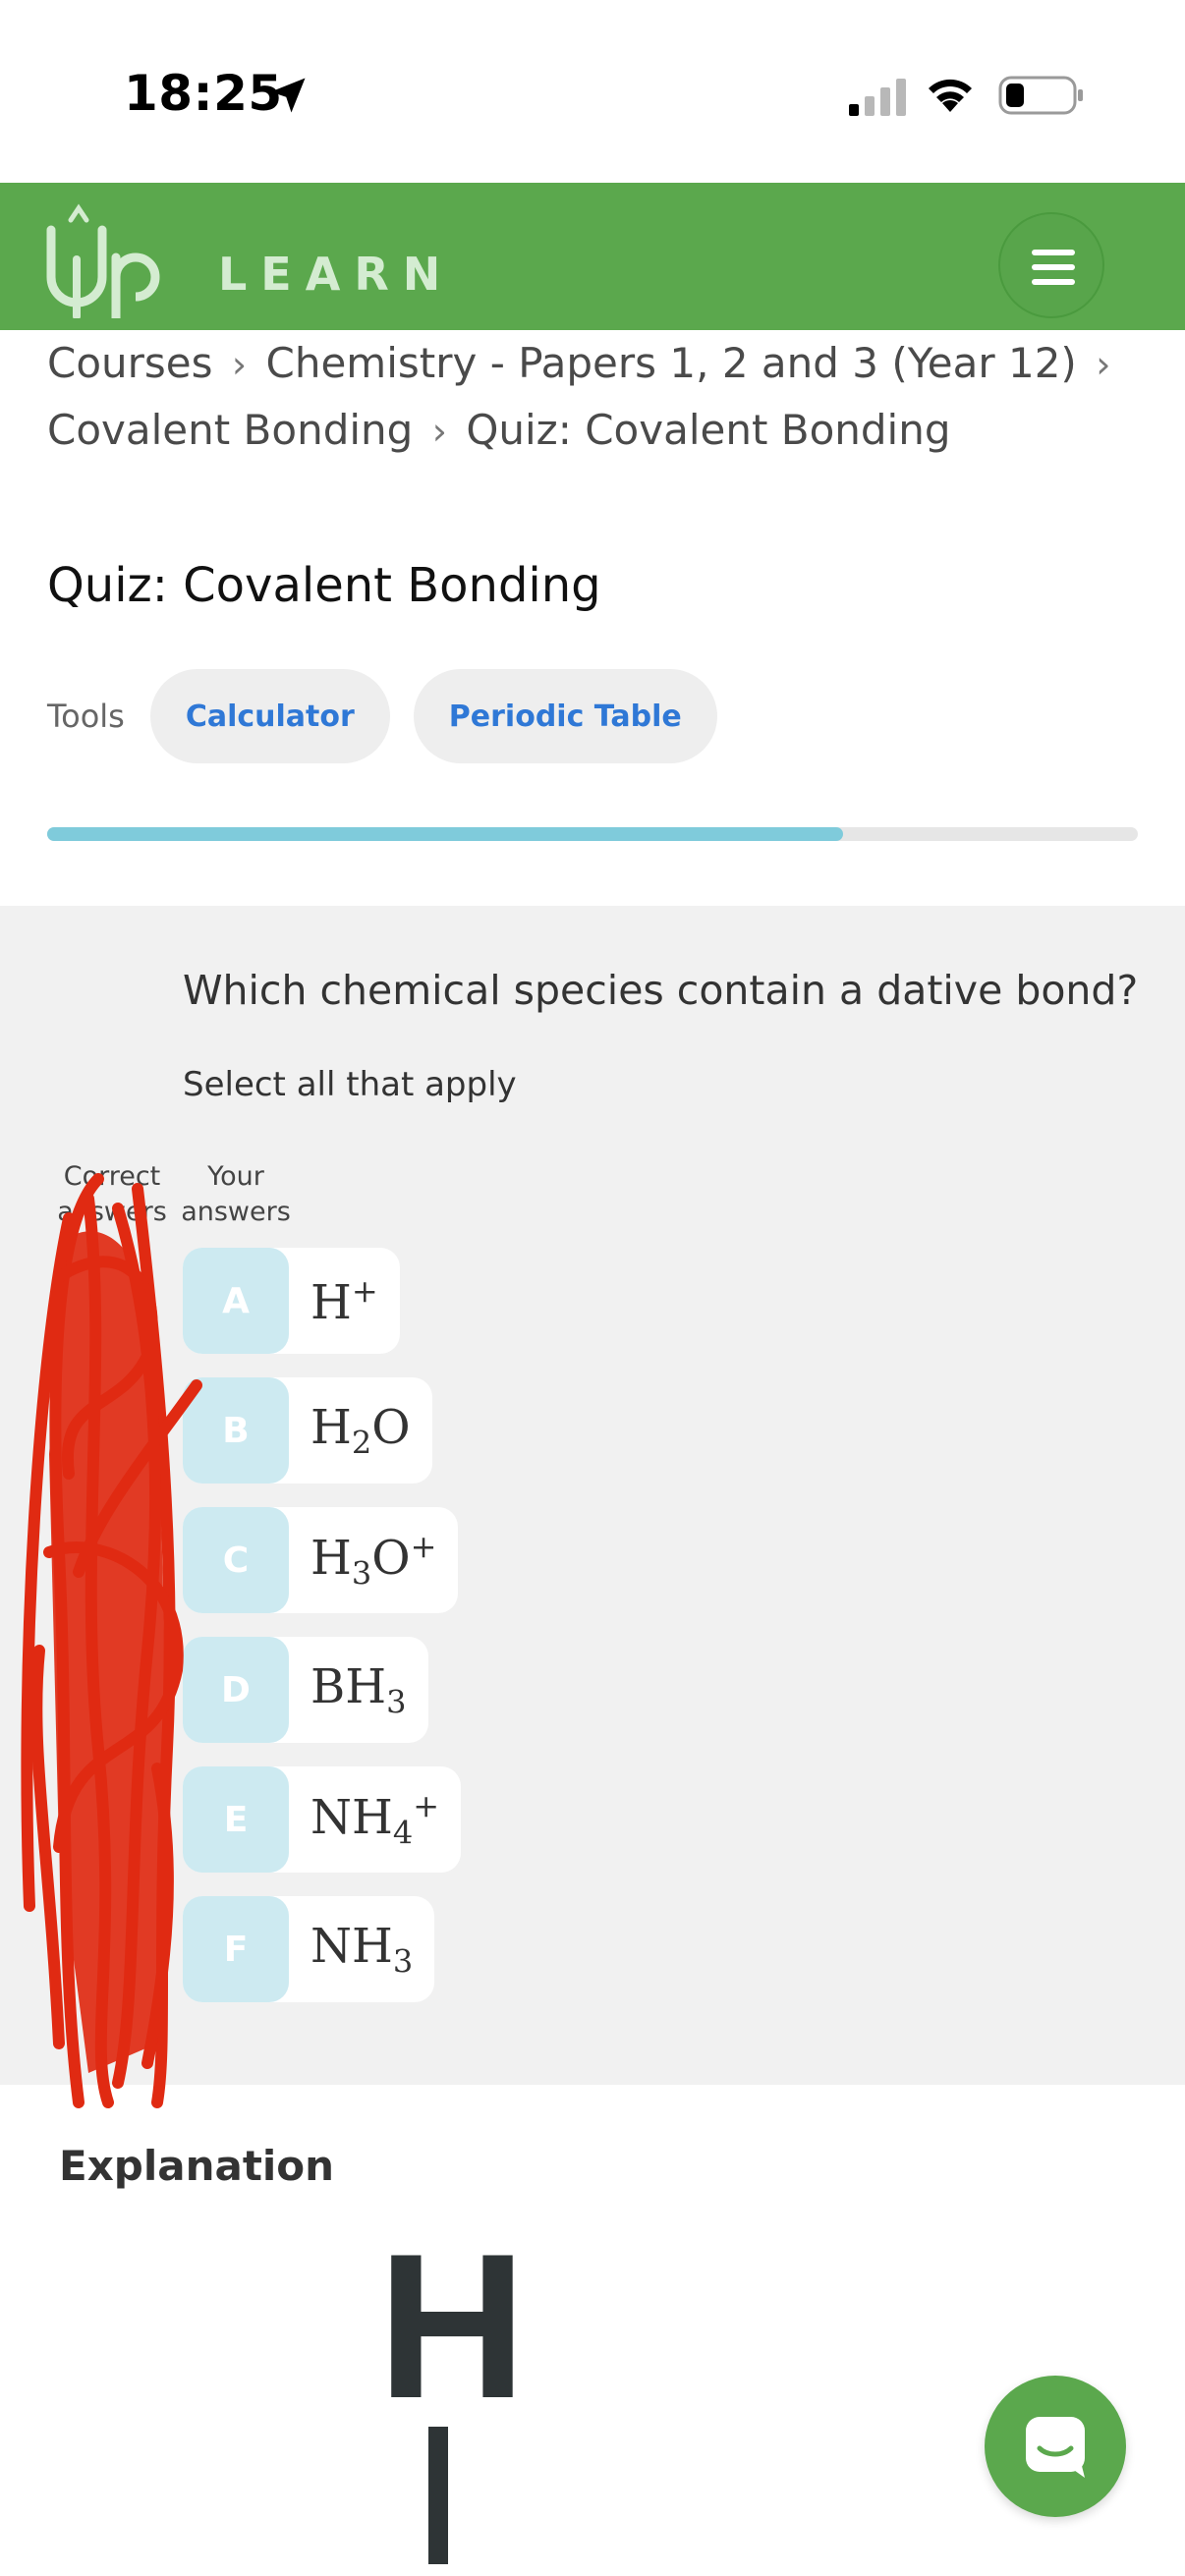 The image size is (1185, 2576). What do you see at coordinates (344, 1300) in the screenshot?
I see `option-formula: H+` at bounding box center [344, 1300].